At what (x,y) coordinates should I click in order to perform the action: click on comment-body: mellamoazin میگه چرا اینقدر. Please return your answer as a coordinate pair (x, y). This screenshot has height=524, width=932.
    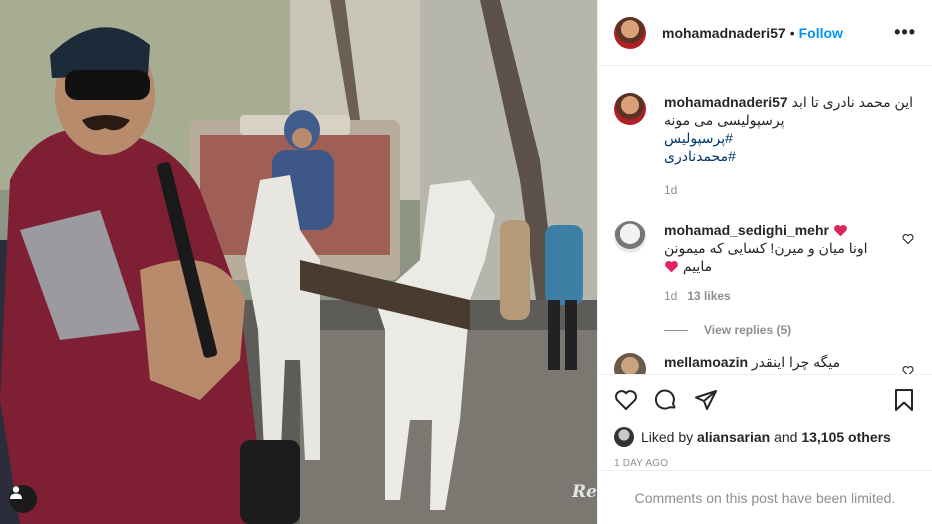
    Looking at the image, I should click on (790, 363).